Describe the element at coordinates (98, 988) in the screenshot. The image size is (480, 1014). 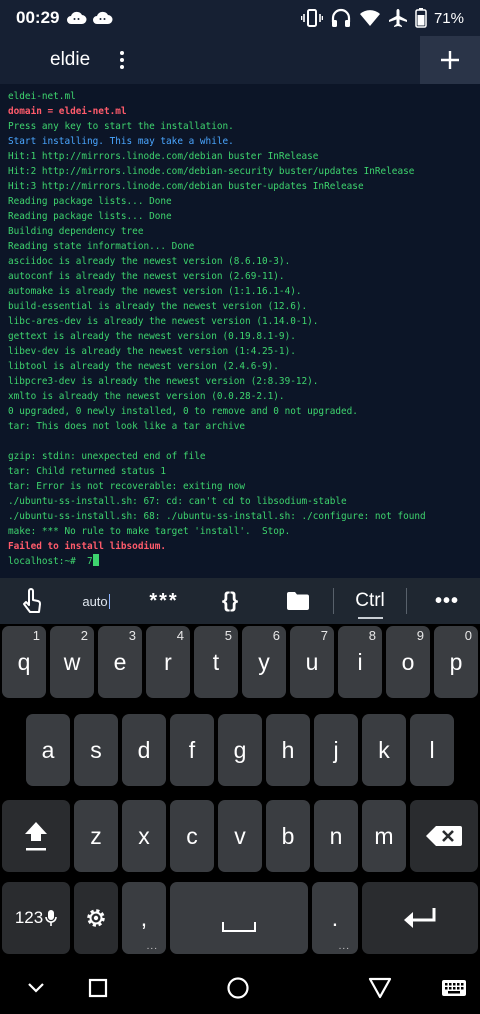
I see `recents-square-icon` at that location.